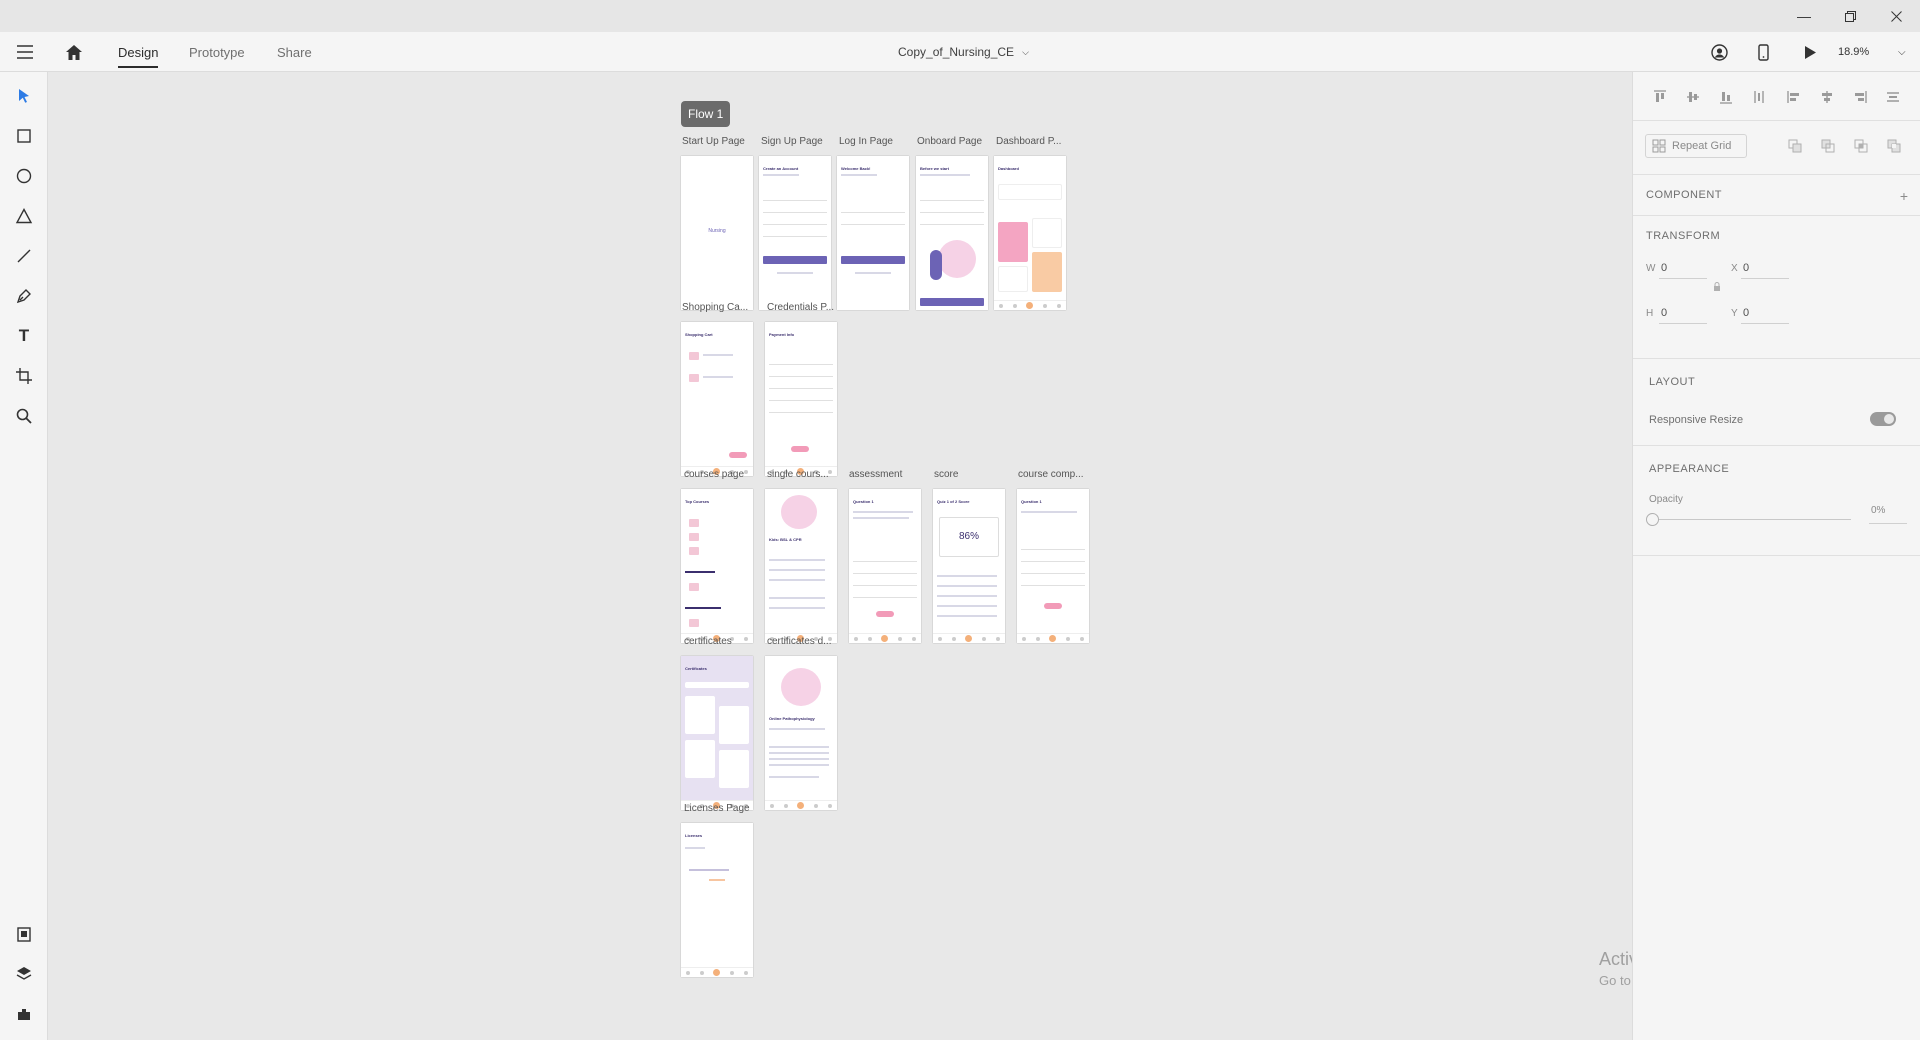 The height and width of the screenshot is (1040, 1920). Describe the element at coordinates (717, 233) in the screenshot. I see `artboard-start-up-page: Nursing` at that location.